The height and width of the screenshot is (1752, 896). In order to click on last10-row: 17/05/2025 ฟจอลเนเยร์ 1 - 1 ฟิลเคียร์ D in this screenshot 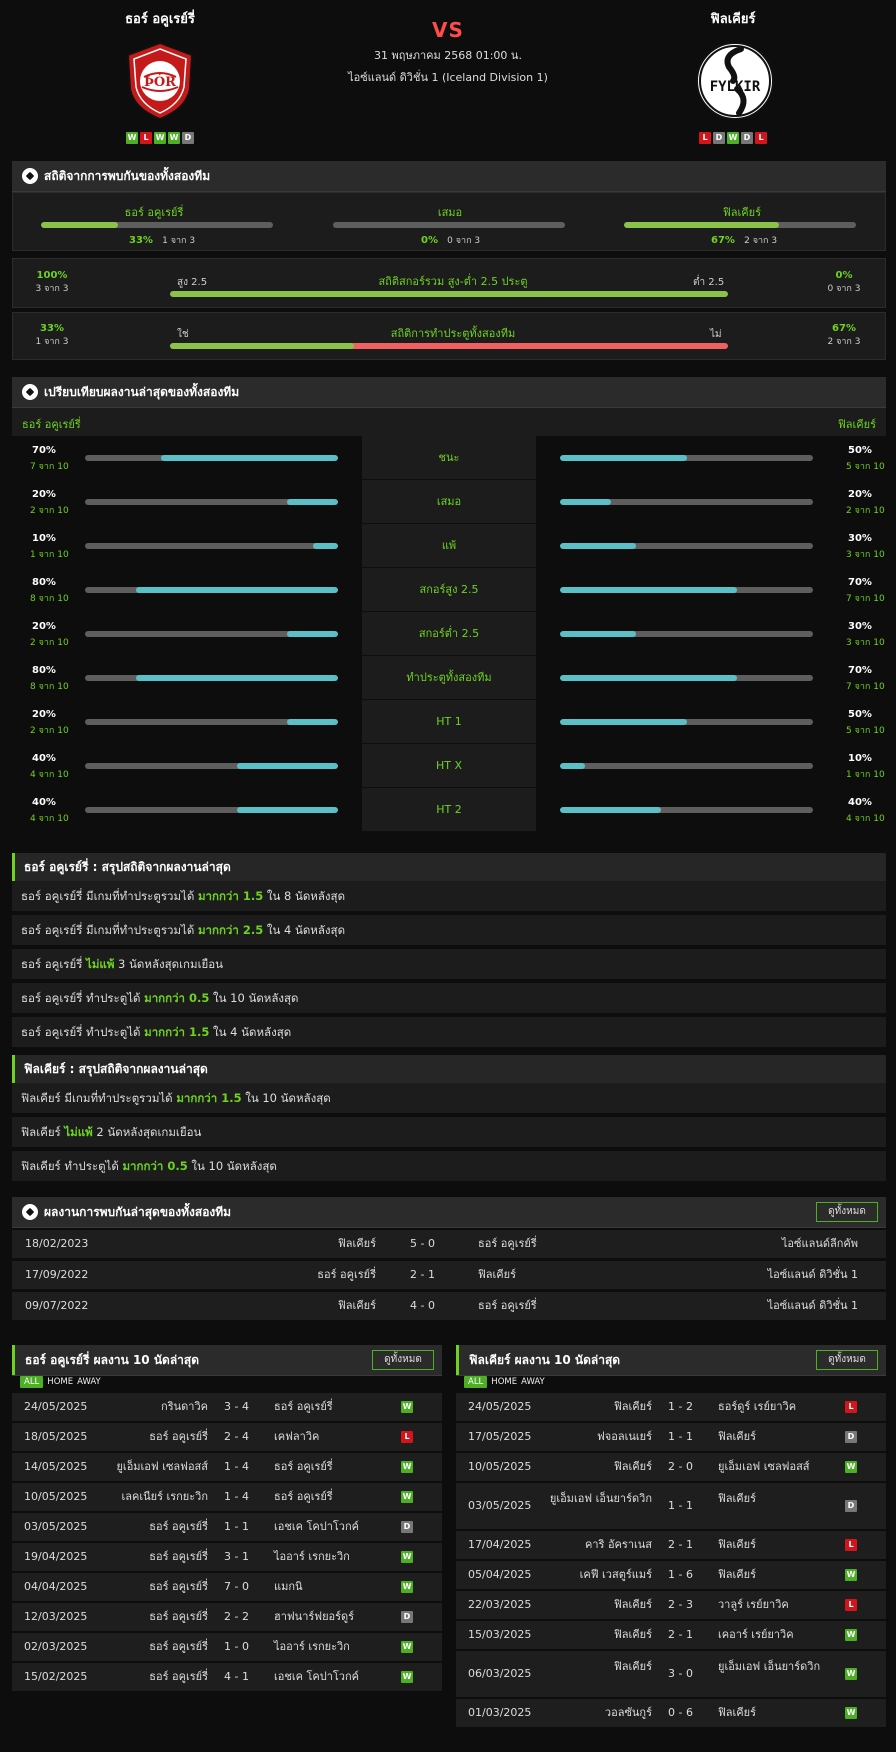, I will do `click(671, 1437)`.